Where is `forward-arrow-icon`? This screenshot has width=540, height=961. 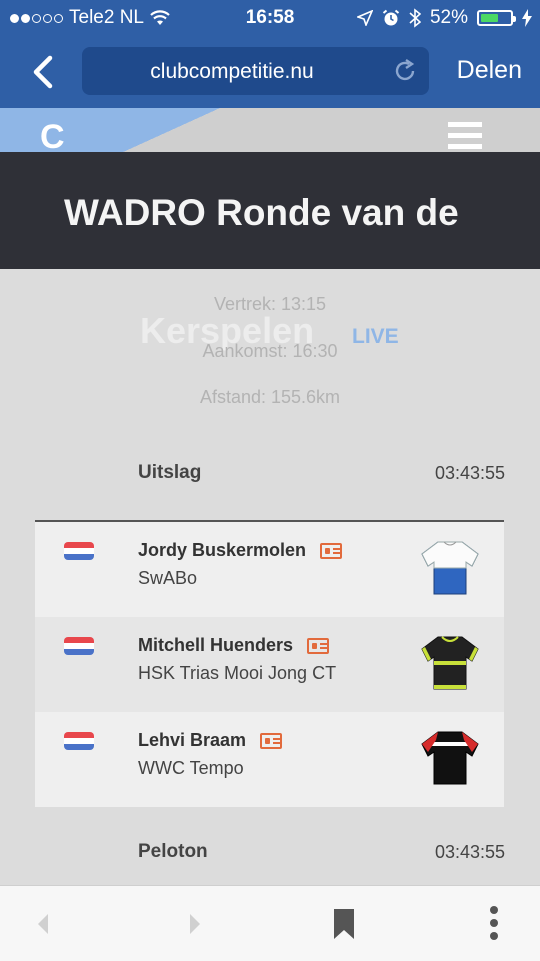 forward-arrow-icon is located at coordinates (195, 924).